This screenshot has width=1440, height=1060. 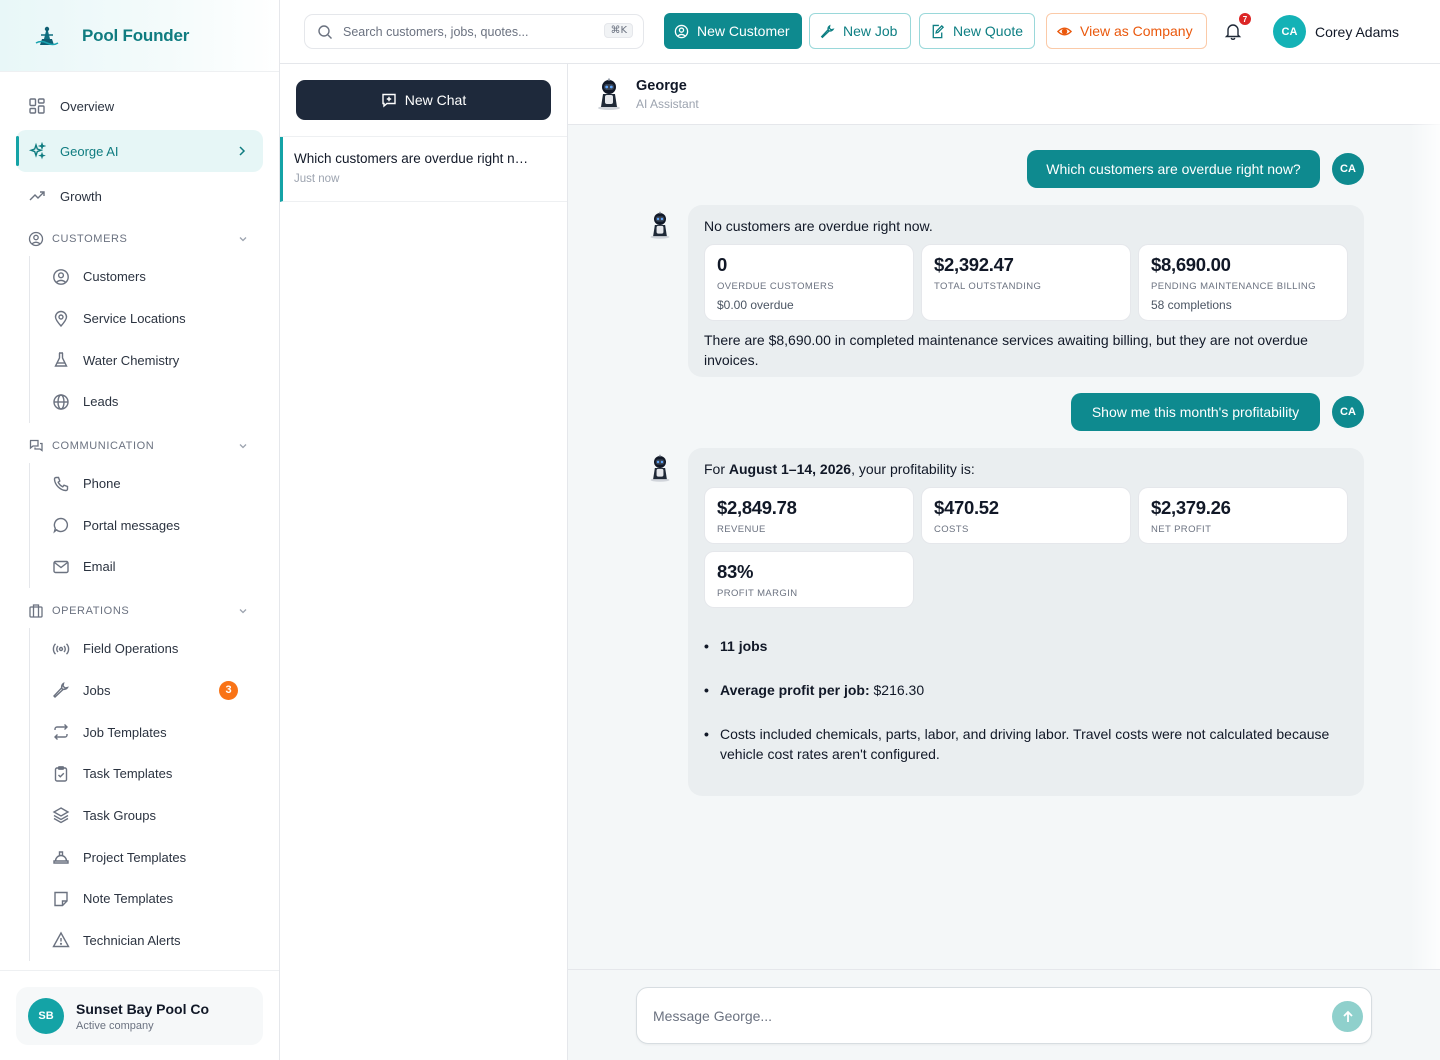 I want to click on stat-card: $470.52 COSTS, so click(x=1026, y=515).